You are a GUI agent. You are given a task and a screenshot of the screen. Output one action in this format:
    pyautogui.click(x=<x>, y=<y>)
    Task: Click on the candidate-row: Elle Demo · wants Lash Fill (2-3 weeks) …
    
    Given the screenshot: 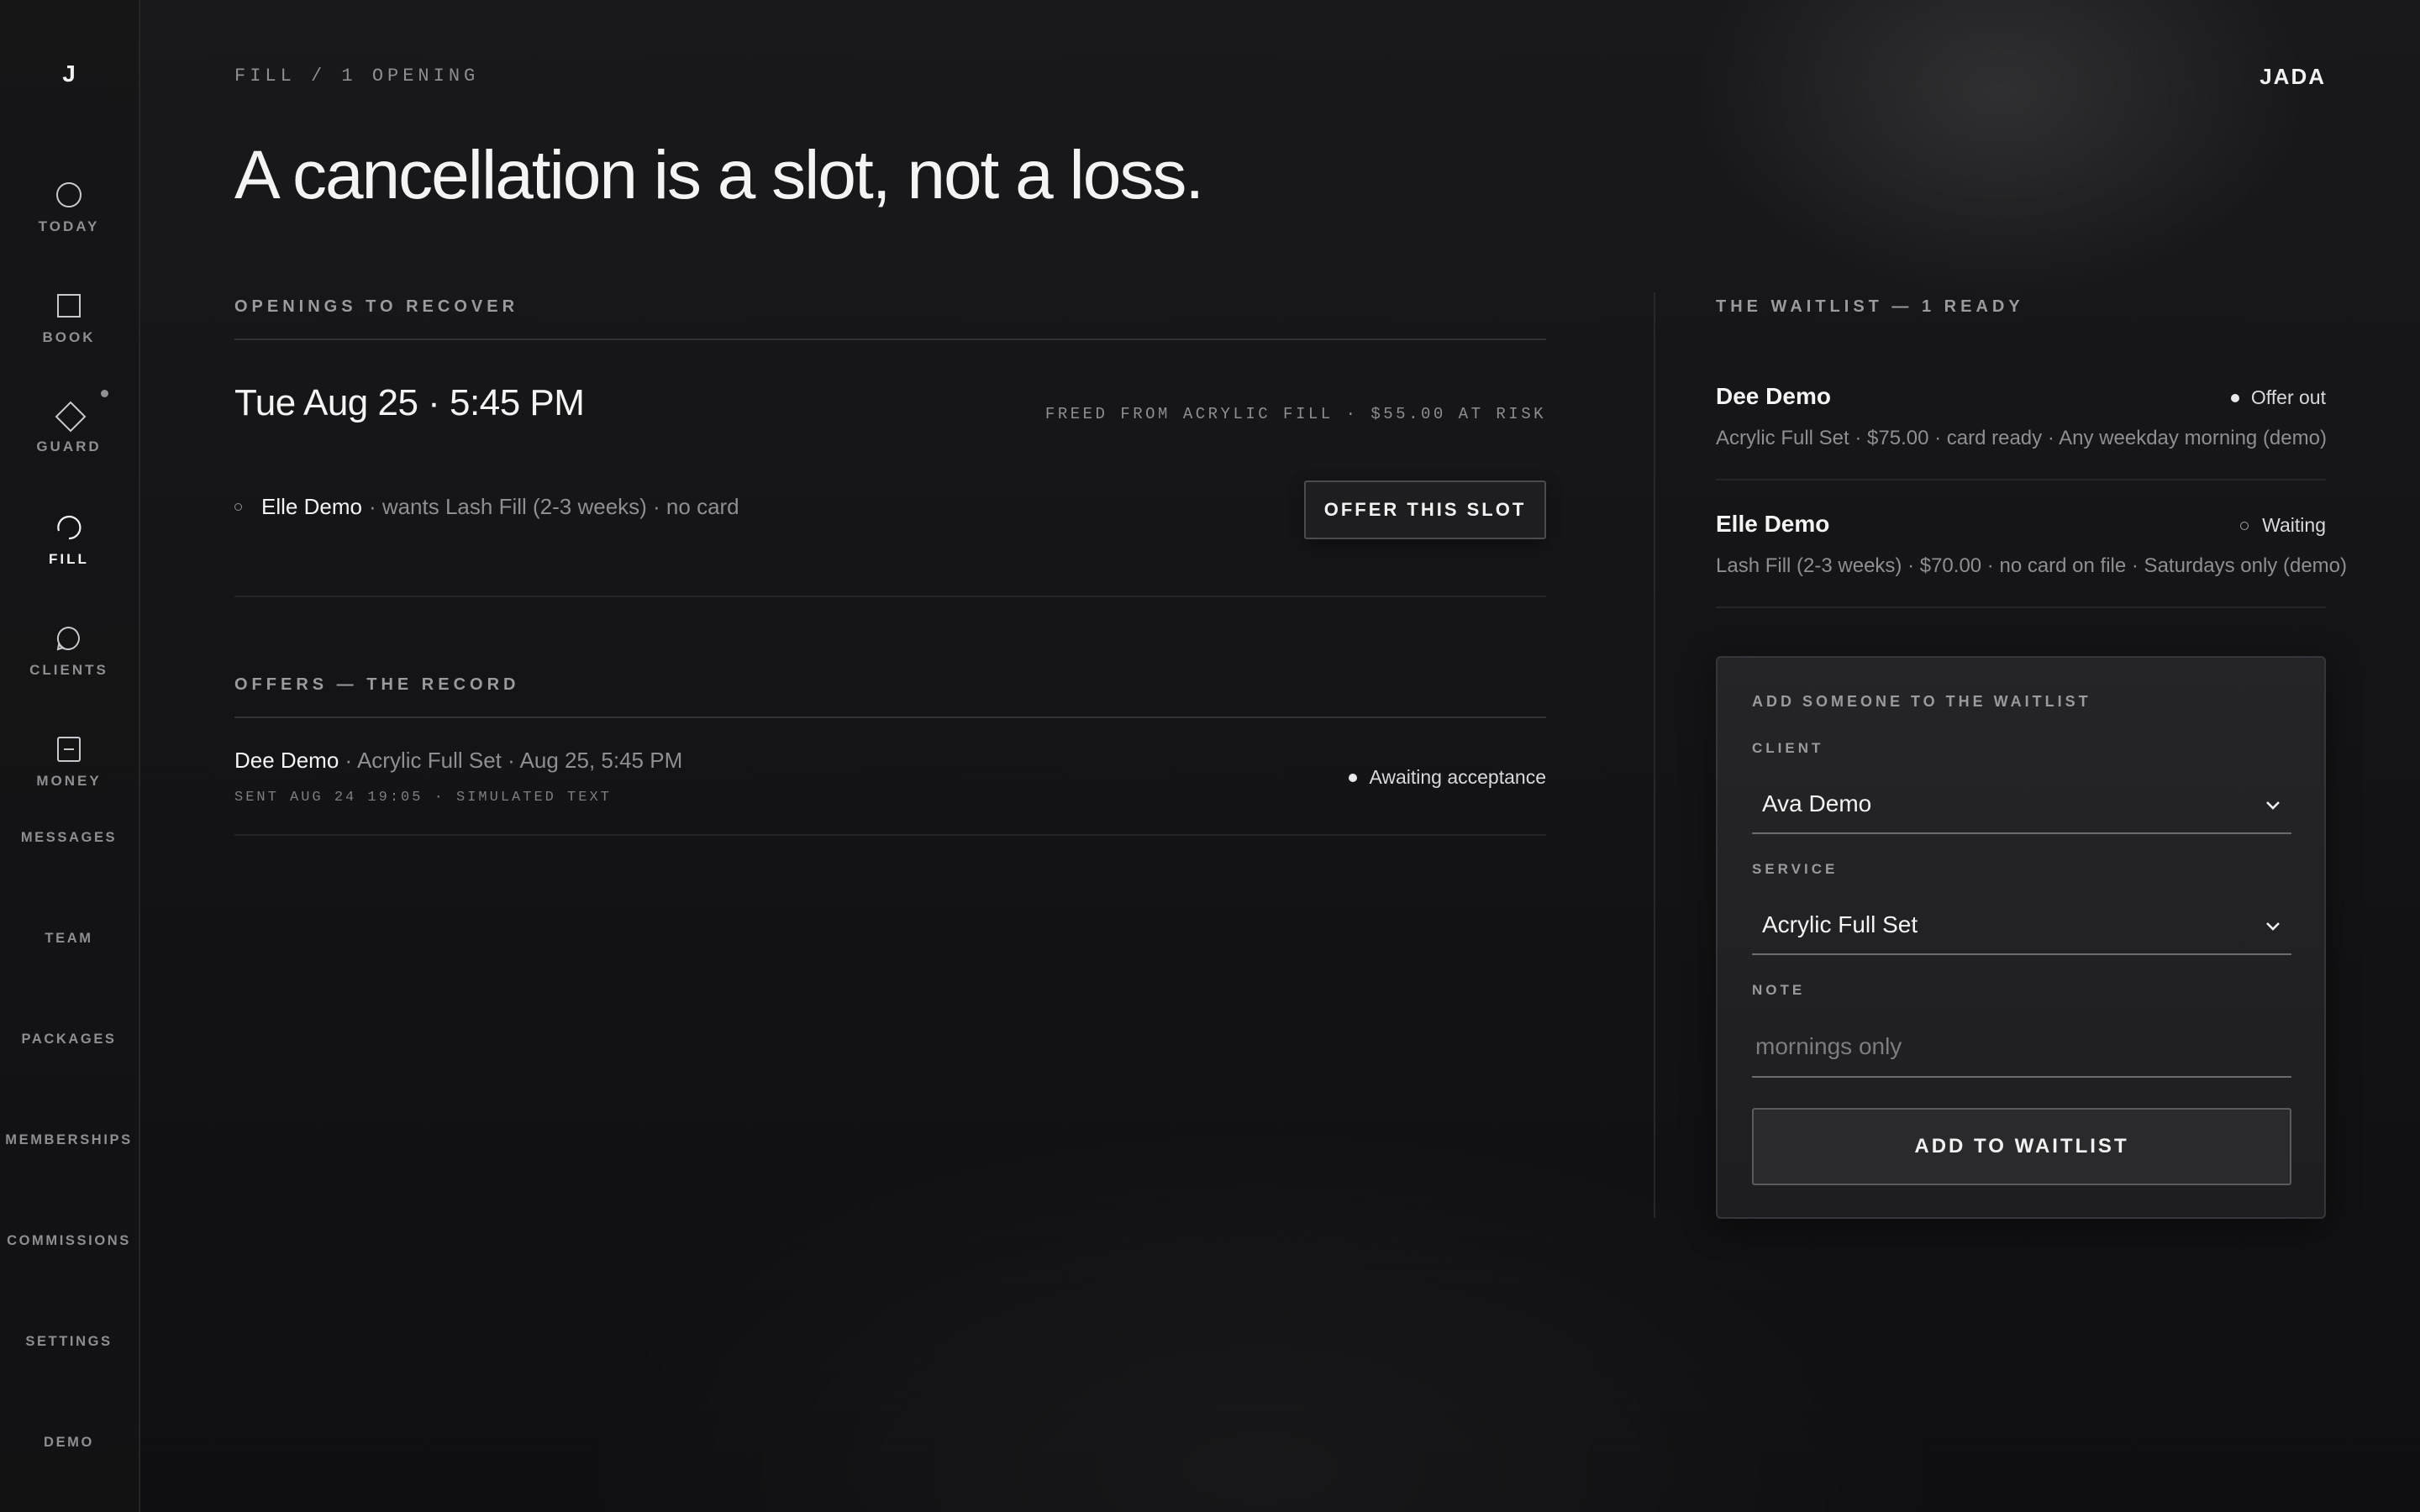 What is the action you would take?
    pyautogui.click(x=486, y=507)
    